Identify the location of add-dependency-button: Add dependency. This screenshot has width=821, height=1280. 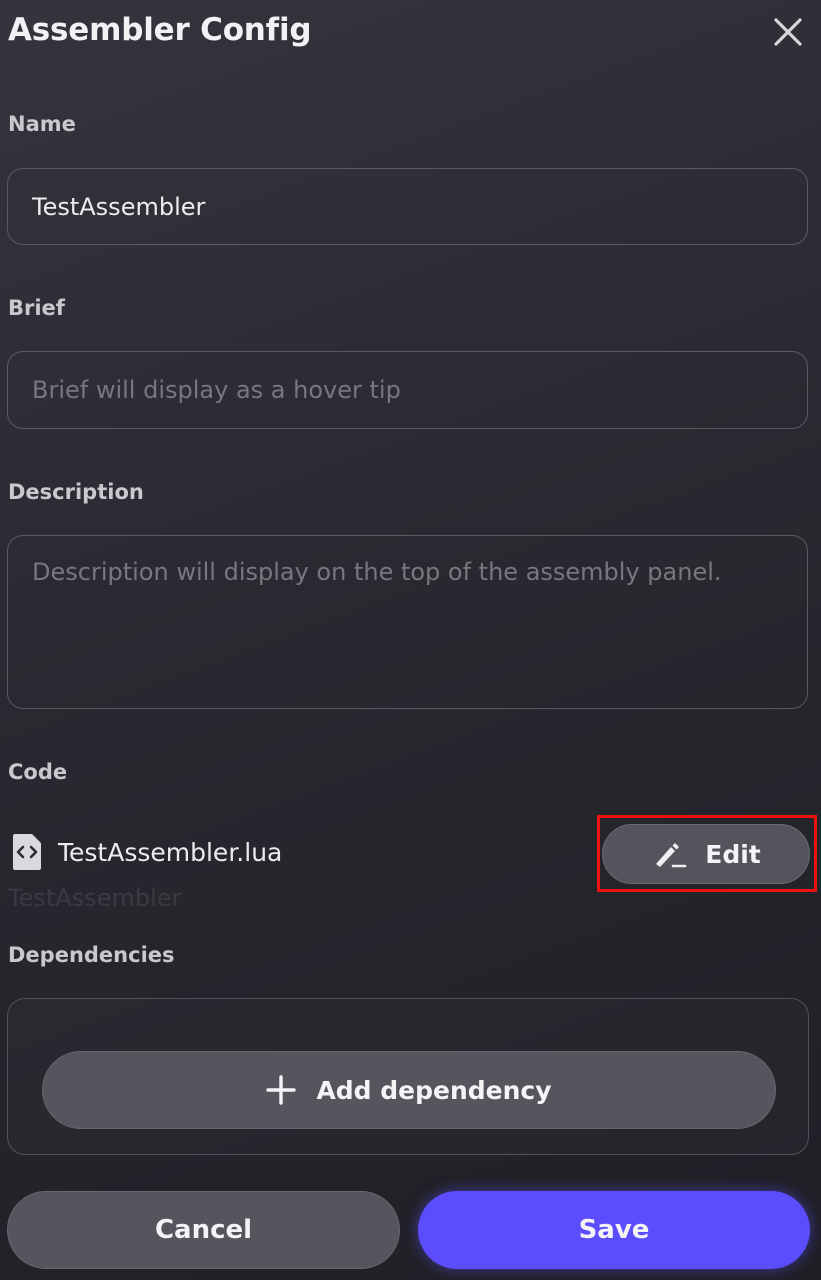
(409, 1090).